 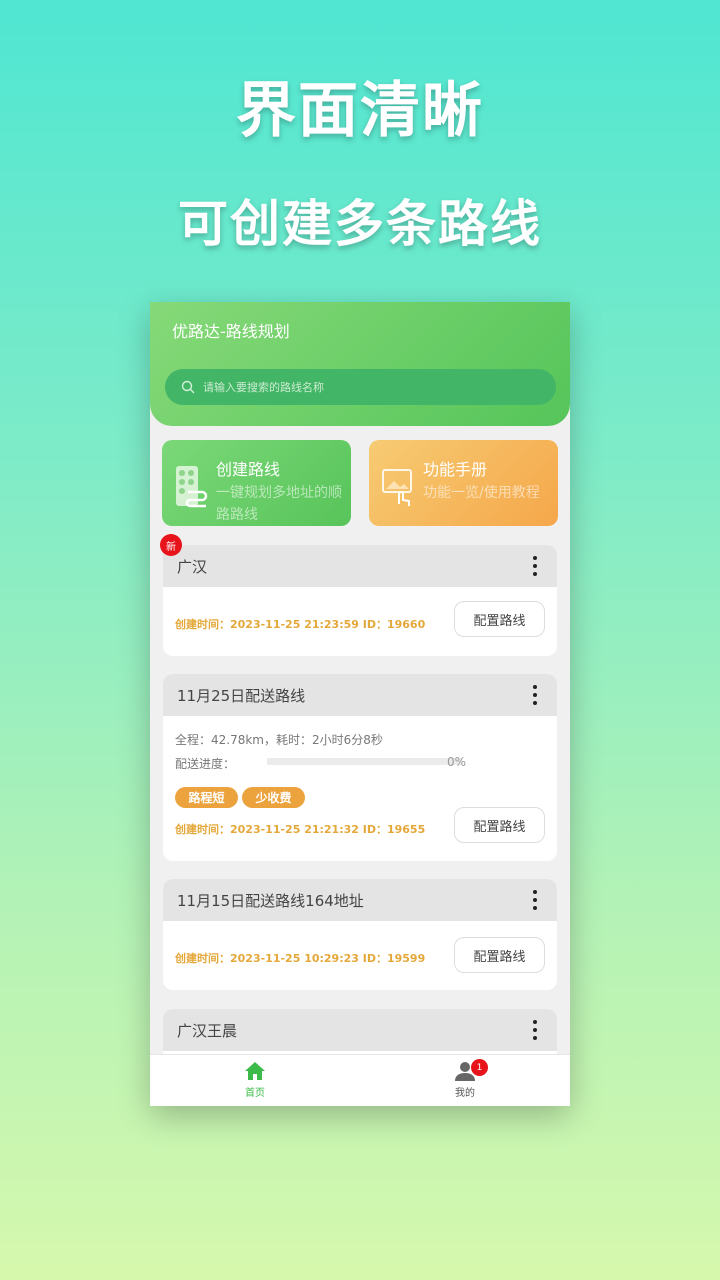 I want to click on promo-subheadline: 可创建多条路线, so click(x=360, y=224).